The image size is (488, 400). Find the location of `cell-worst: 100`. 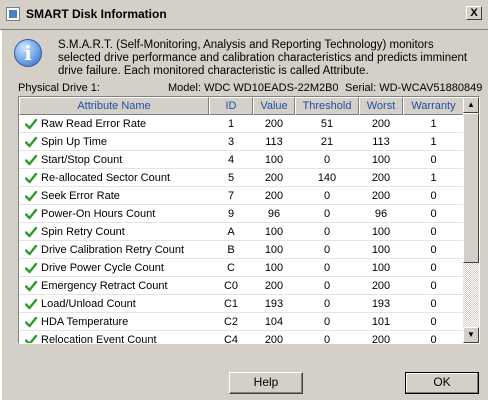

cell-worst: 100 is located at coordinates (381, 268).